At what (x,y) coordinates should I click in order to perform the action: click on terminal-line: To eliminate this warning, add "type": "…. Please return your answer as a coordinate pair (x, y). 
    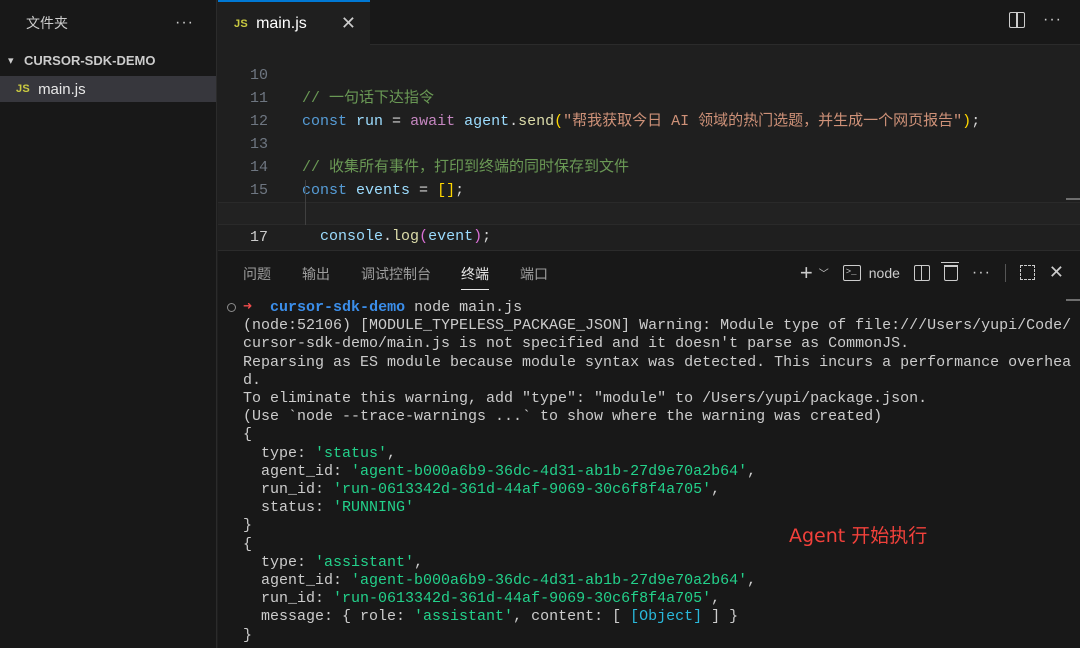
    Looking at the image, I should click on (585, 398).